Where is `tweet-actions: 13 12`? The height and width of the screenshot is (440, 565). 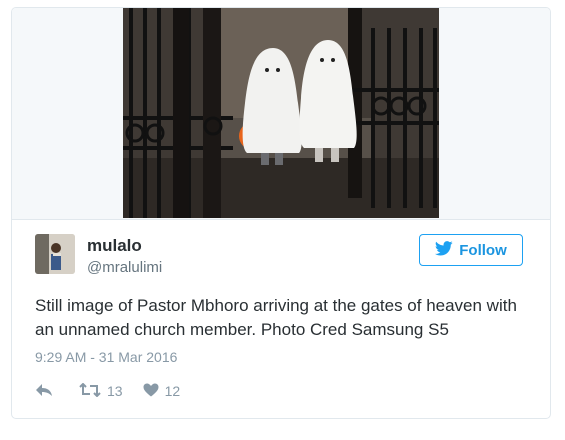 tweet-actions: 13 12 is located at coordinates (107, 391).